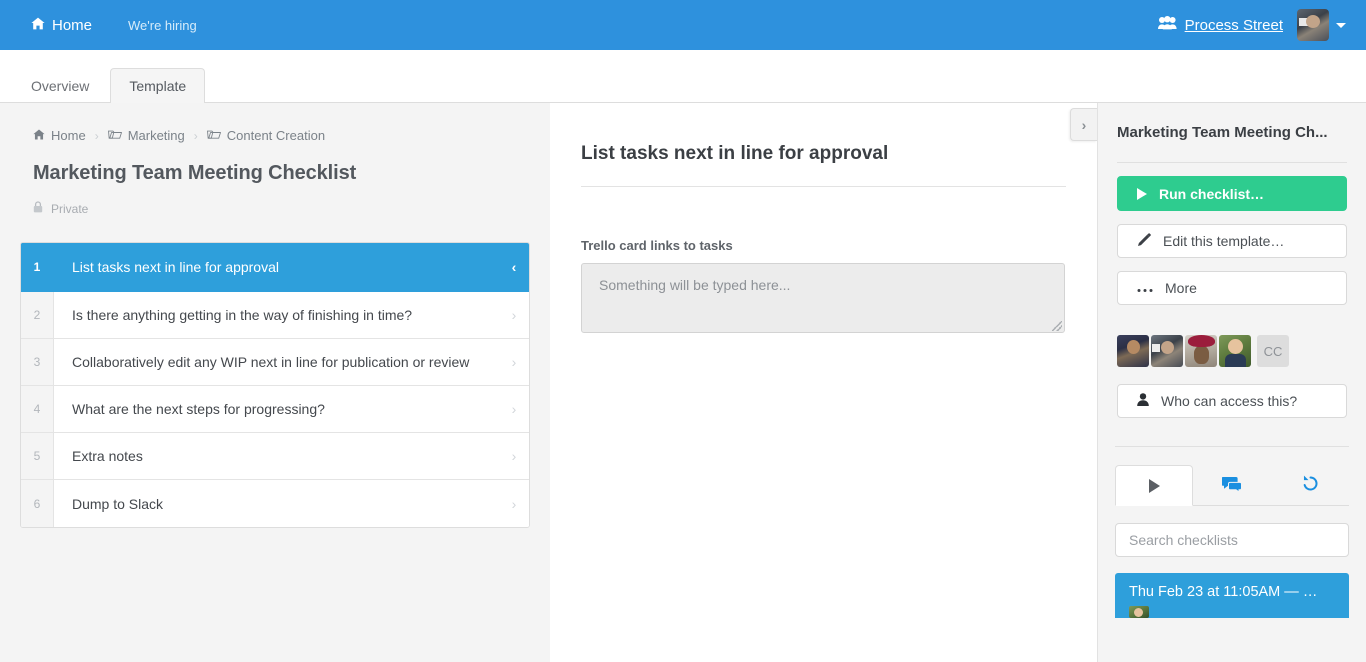 The height and width of the screenshot is (662, 1366). I want to click on nav-left-group: Home We're hiring, so click(101, 25).